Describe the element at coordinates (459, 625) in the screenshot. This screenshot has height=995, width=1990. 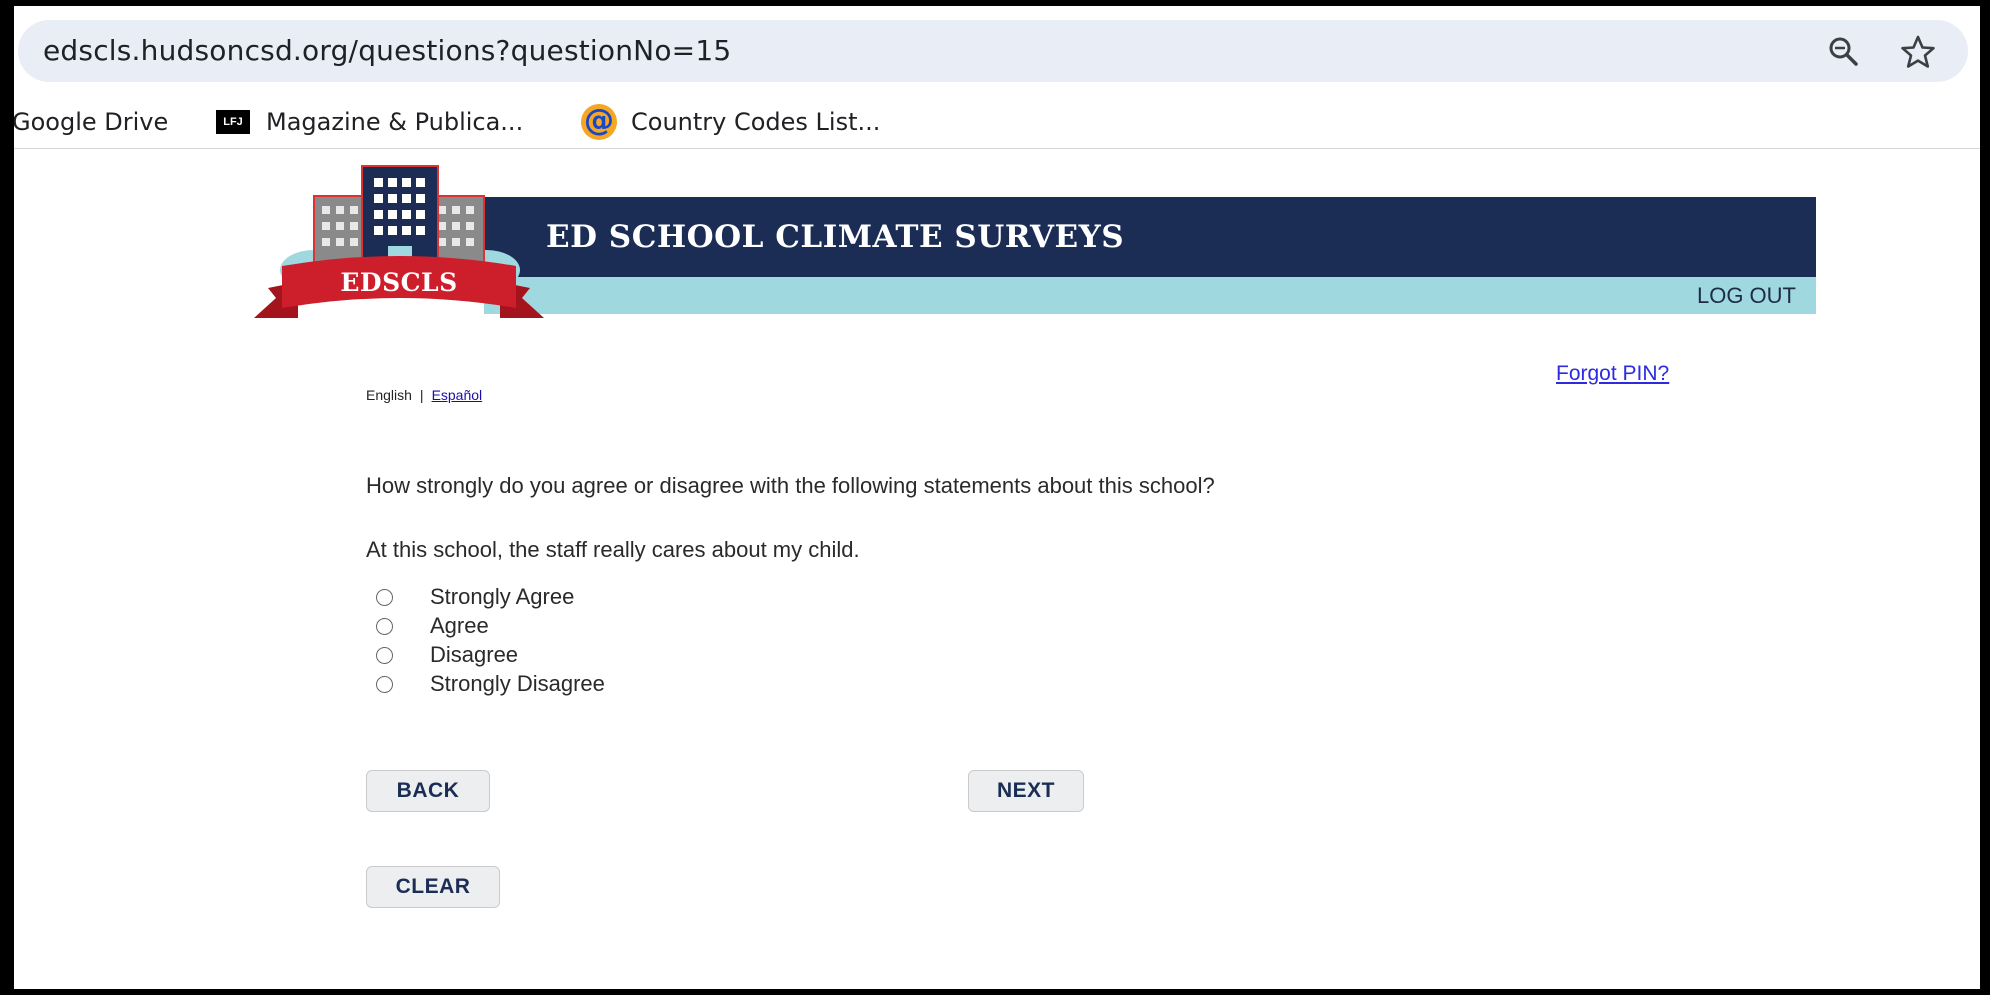
I see `option-label: Agree` at that location.